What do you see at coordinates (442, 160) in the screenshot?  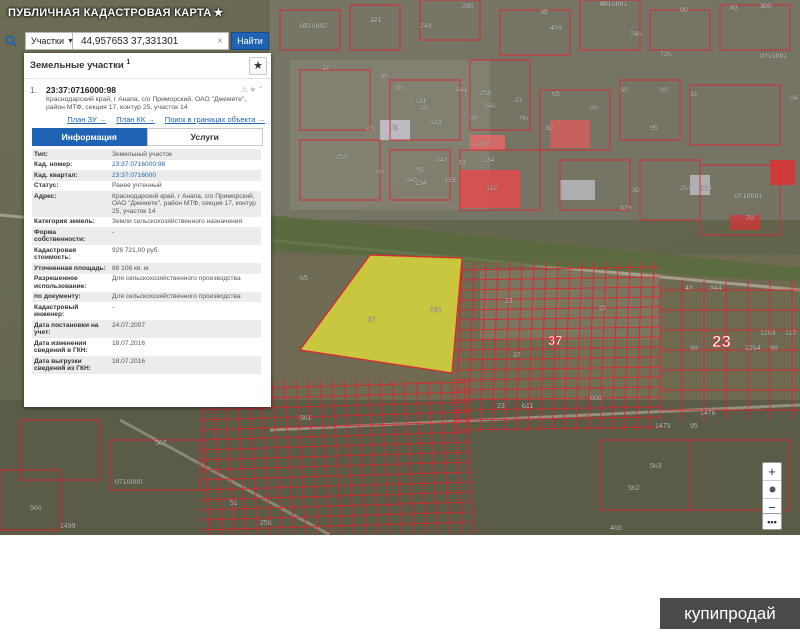 I see `map-parcel-label: 847` at bounding box center [442, 160].